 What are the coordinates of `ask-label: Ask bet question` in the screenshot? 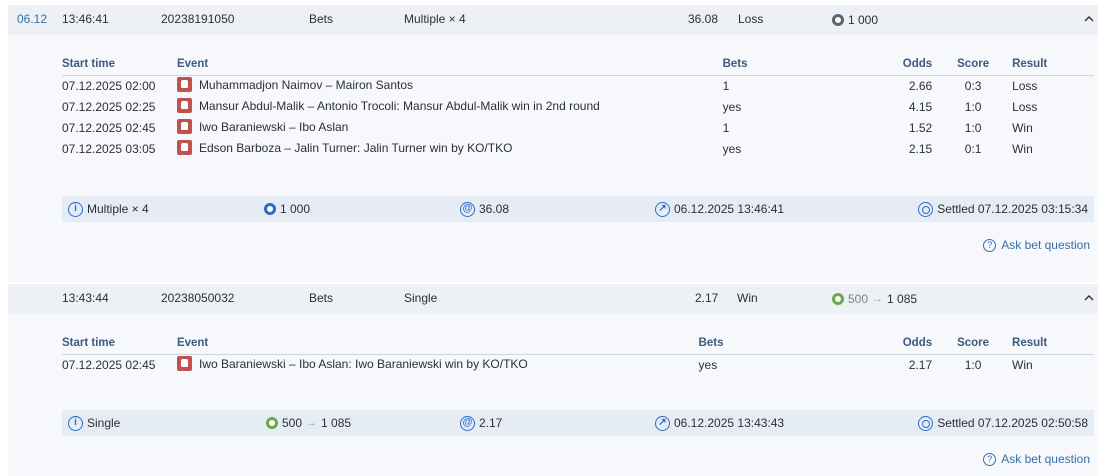 It's located at (1045, 245).